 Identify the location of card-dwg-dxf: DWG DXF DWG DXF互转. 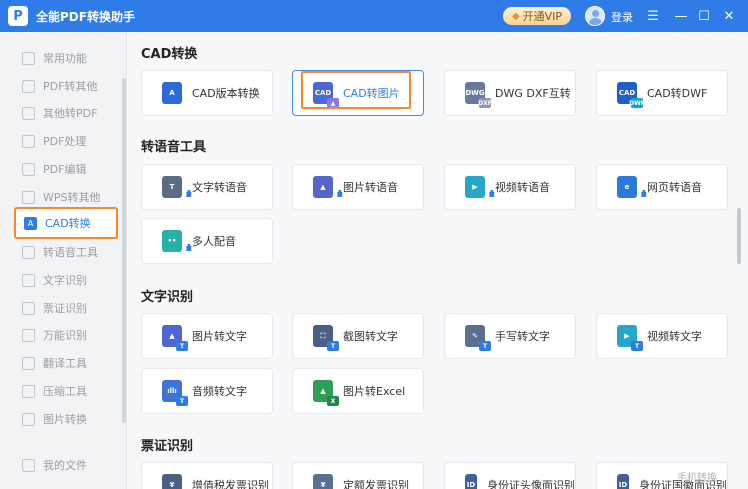
(510, 93).